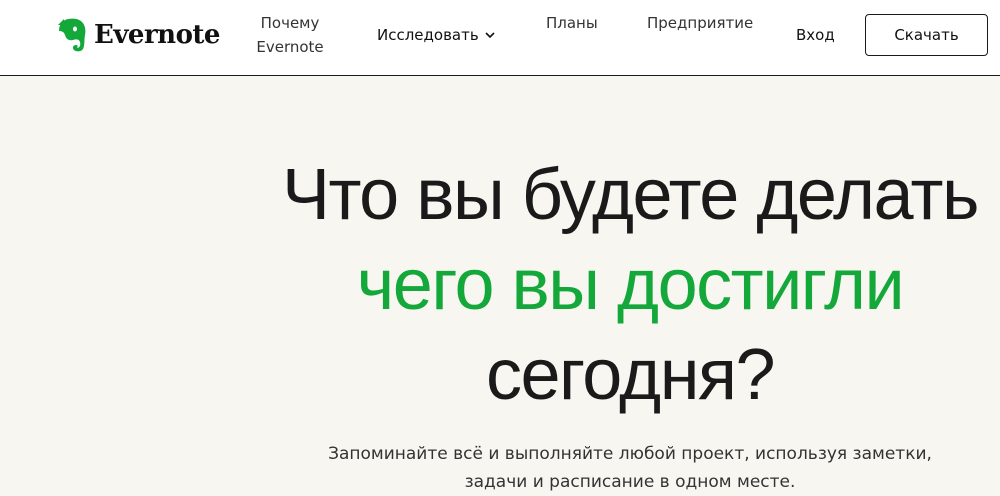 The height and width of the screenshot is (496, 1000). I want to click on evernote-logo: Evernote, so click(138, 35).